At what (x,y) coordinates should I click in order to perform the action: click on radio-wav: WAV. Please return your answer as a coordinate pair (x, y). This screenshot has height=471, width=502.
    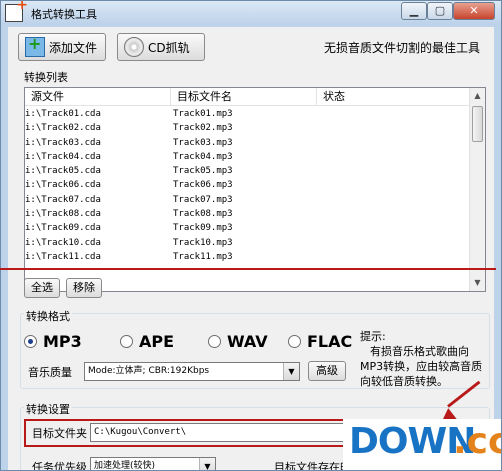
    Looking at the image, I should click on (238, 341).